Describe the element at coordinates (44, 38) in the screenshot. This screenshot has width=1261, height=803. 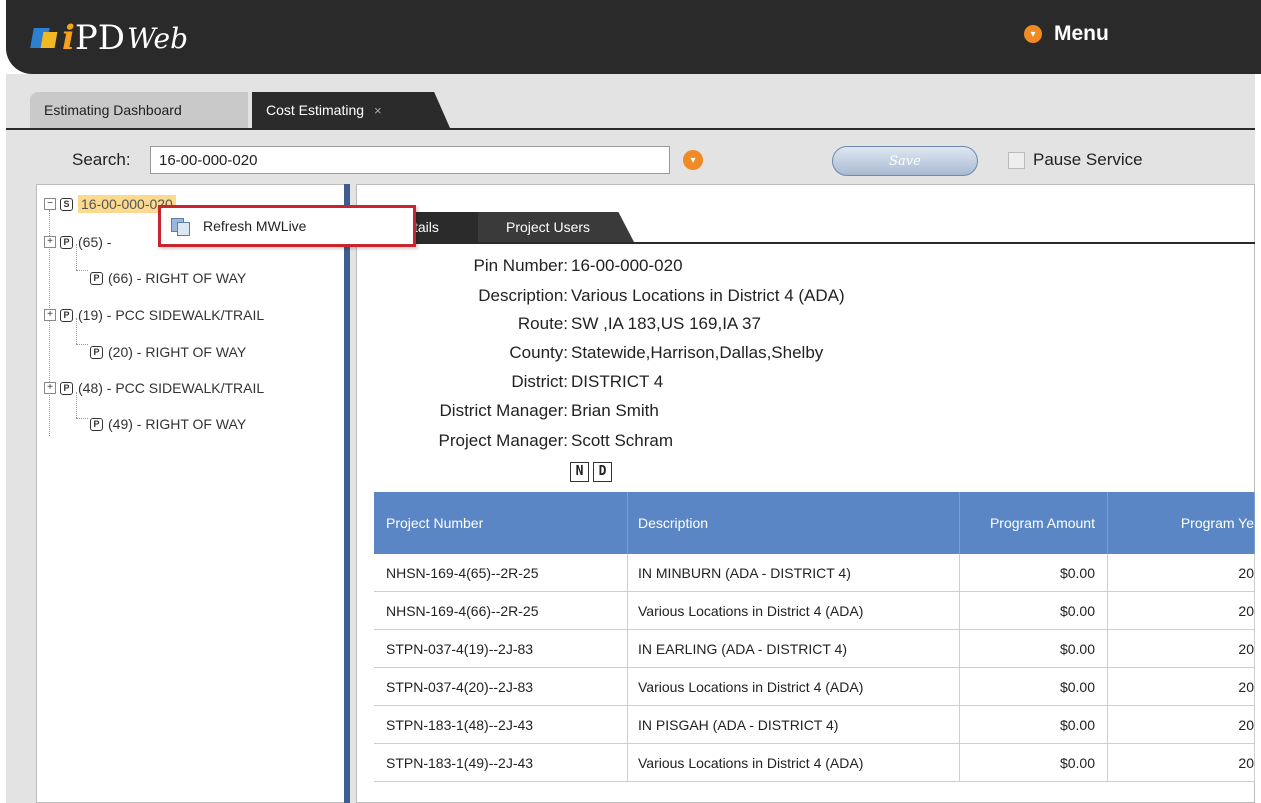
I see `logo-mark-icon` at that location.